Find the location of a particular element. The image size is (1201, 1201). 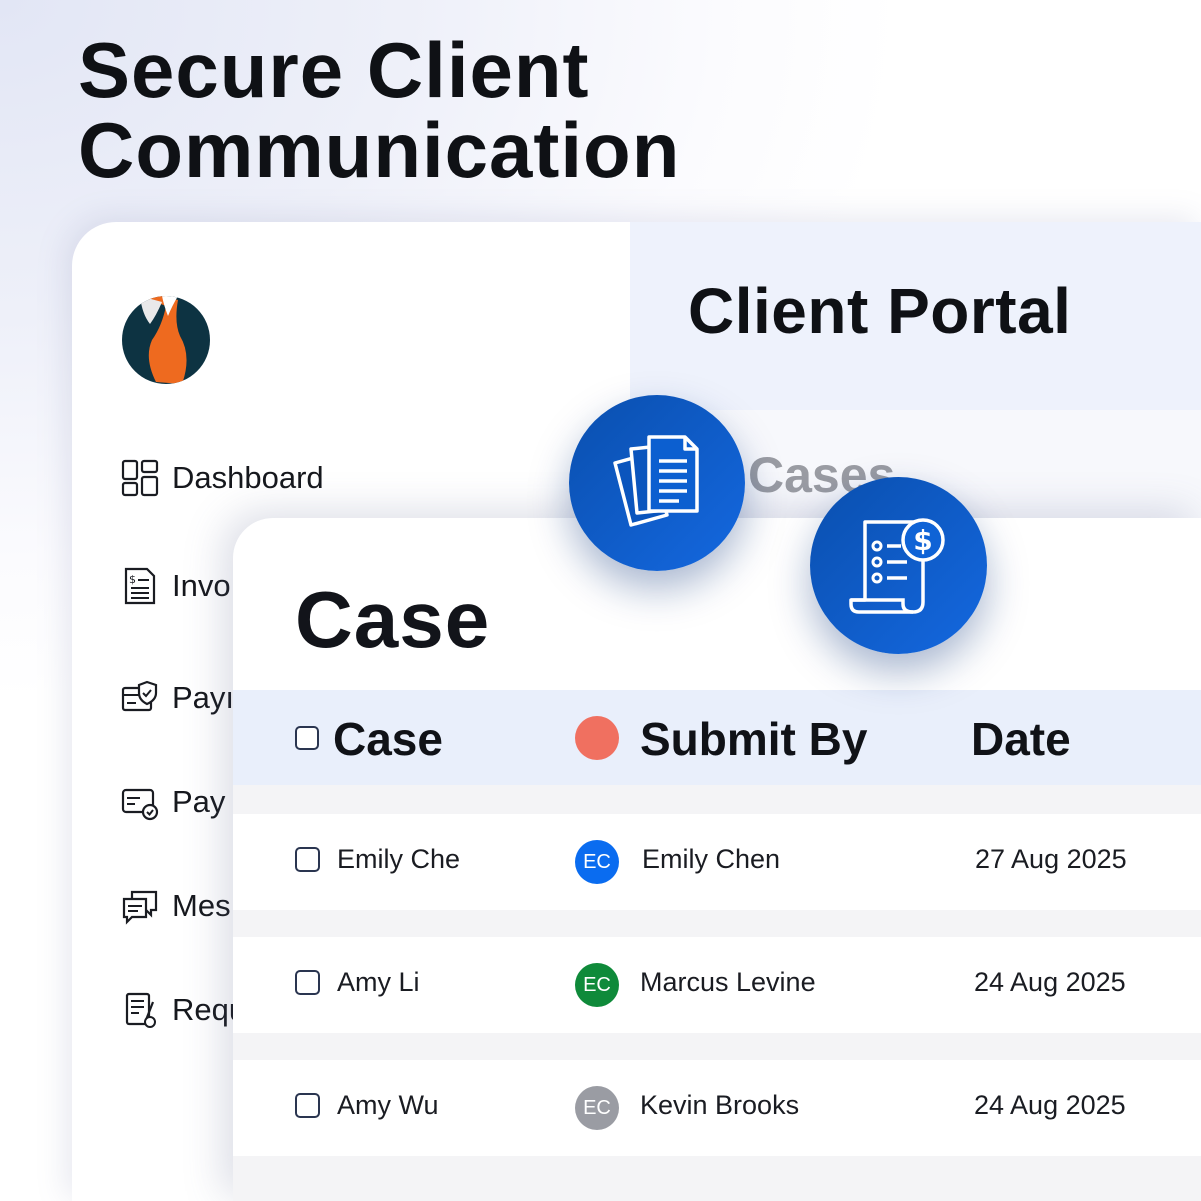

sidebar-item-messages: Mes is located at coordinates (175, 906).